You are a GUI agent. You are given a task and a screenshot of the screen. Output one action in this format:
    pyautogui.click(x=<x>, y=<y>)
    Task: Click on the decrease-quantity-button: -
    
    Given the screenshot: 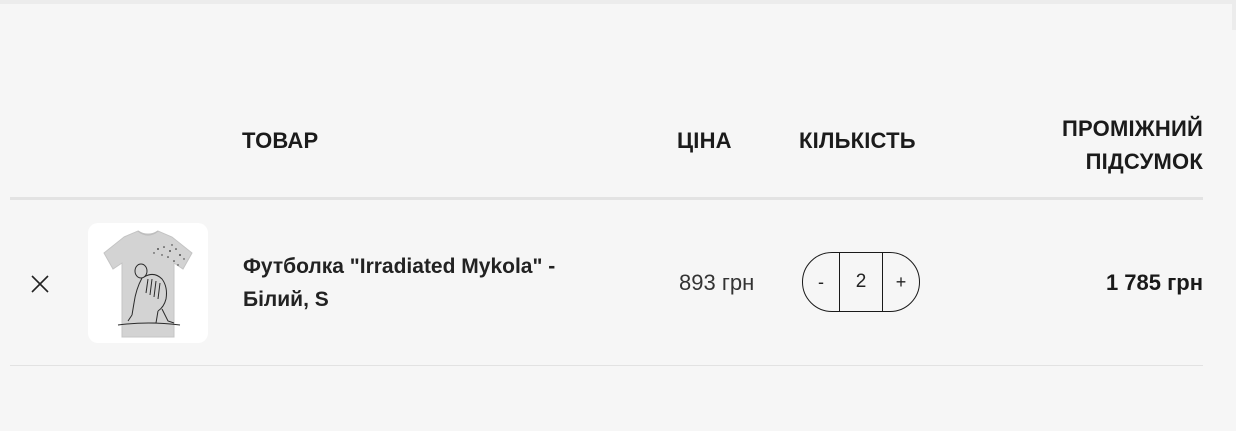 What is the action you would take?
    pyautogui.click(x=821, y=282)
    